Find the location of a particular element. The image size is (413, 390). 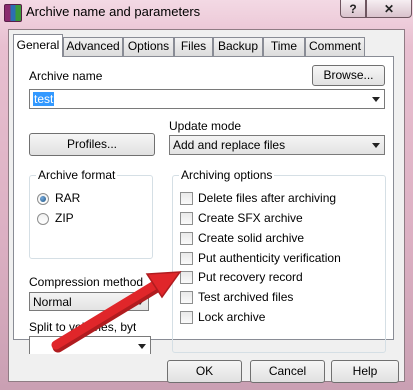

update-mode-label: Update mode is located at coordinates (205, 126).